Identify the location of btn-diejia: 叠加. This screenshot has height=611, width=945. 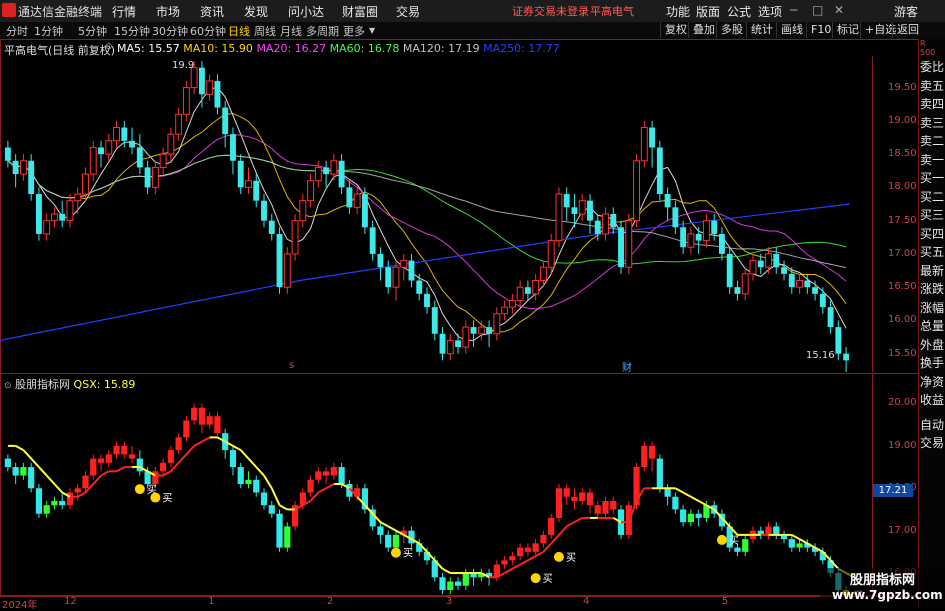
(703, 30).